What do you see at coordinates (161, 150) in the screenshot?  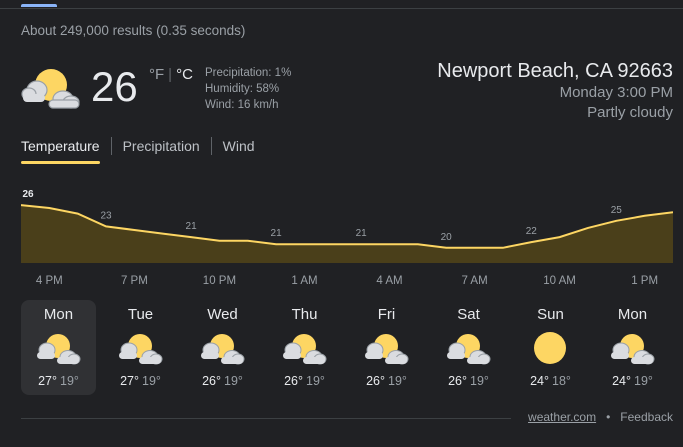 I see `tab-precipitation: Precipitation` at bounding box center [161, 150].